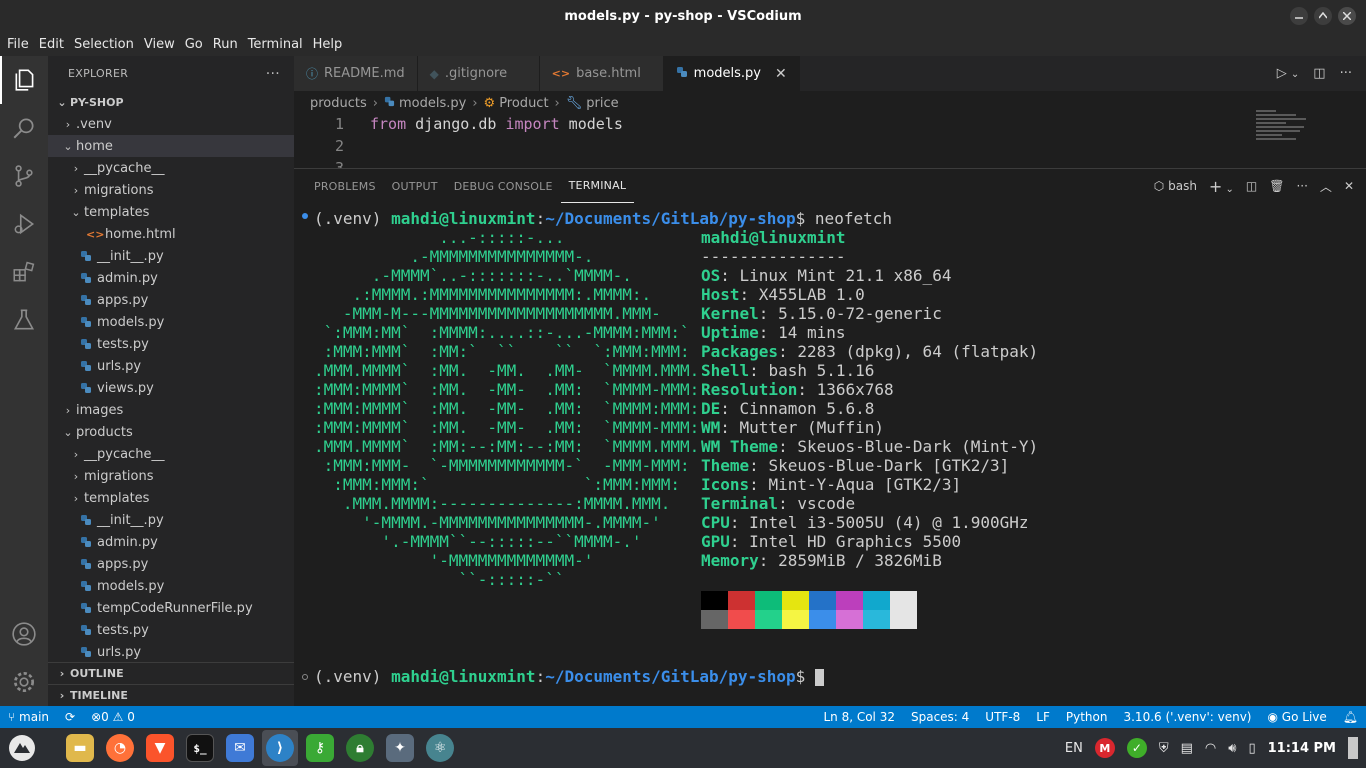  I want to click on breadcrumb-class: Product, so click(523, 103).